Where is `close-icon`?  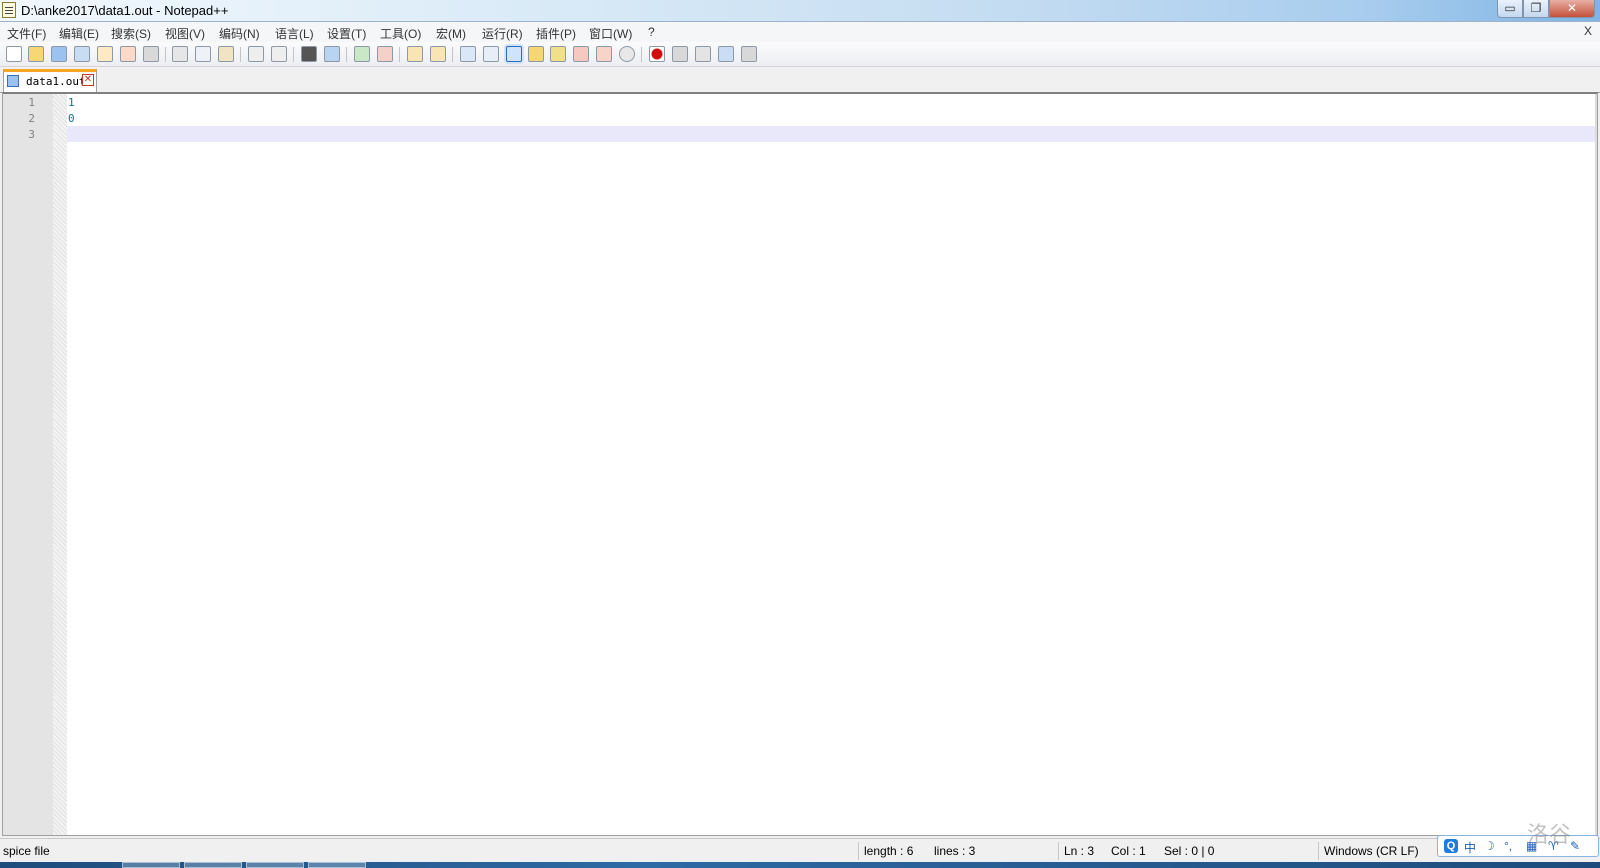
close-icon is located at coordinates (105, 54).